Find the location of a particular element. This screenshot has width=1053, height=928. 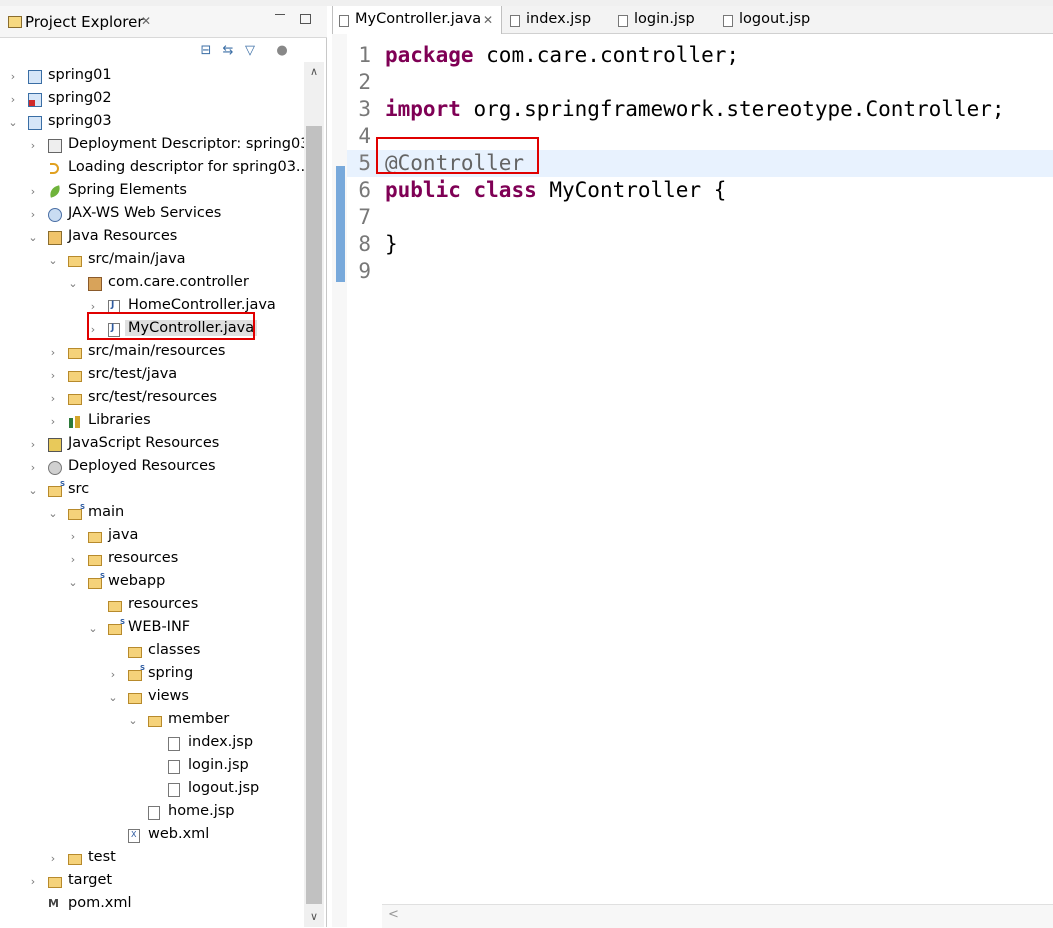

scroll-down-icon: ∨ is located at coordinates (314, 917).